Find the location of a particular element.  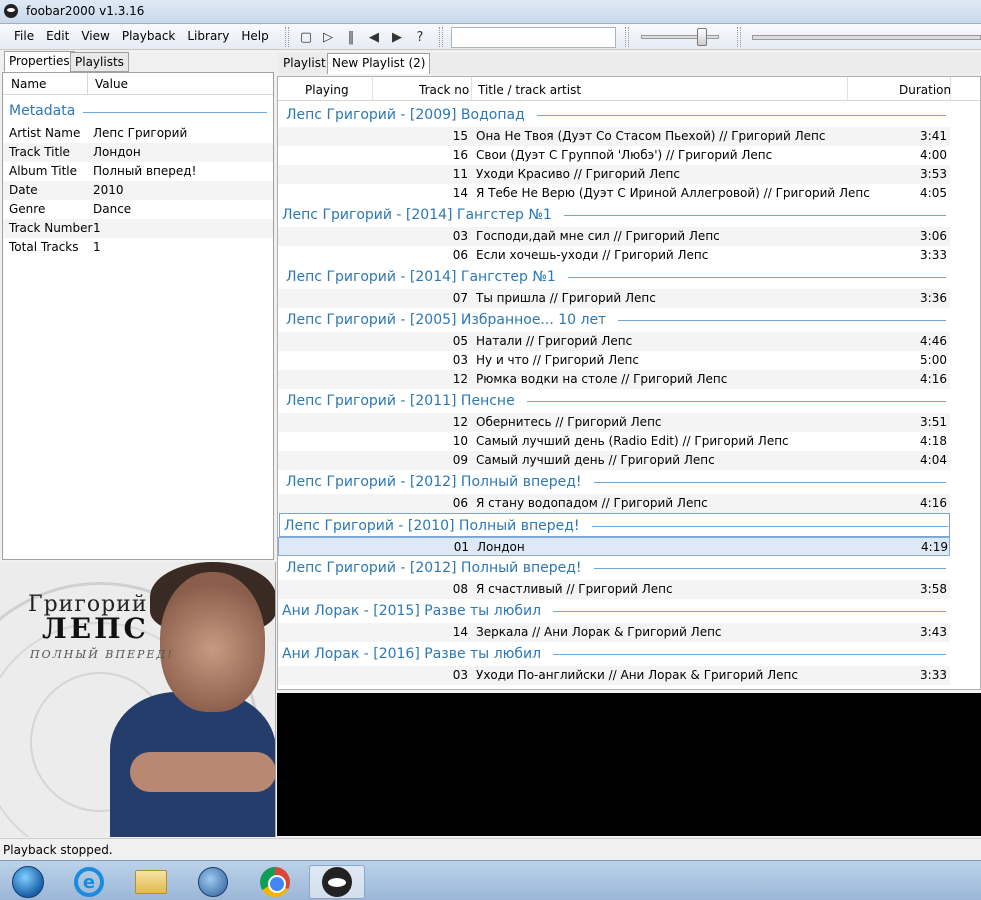

tab-current-playlist: New Playlist (2) is located at coordinates (379, 63).